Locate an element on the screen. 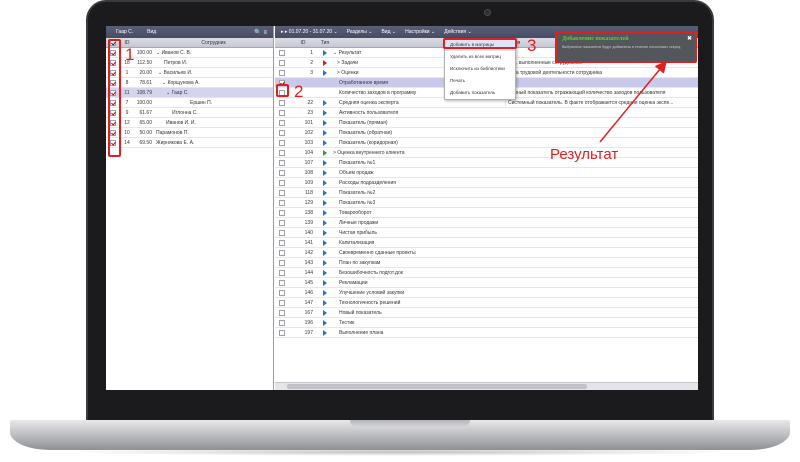 This screenshot has height=462, width=800. indicator-row: 139 Личные продажи is located at coordinates (486, 223).